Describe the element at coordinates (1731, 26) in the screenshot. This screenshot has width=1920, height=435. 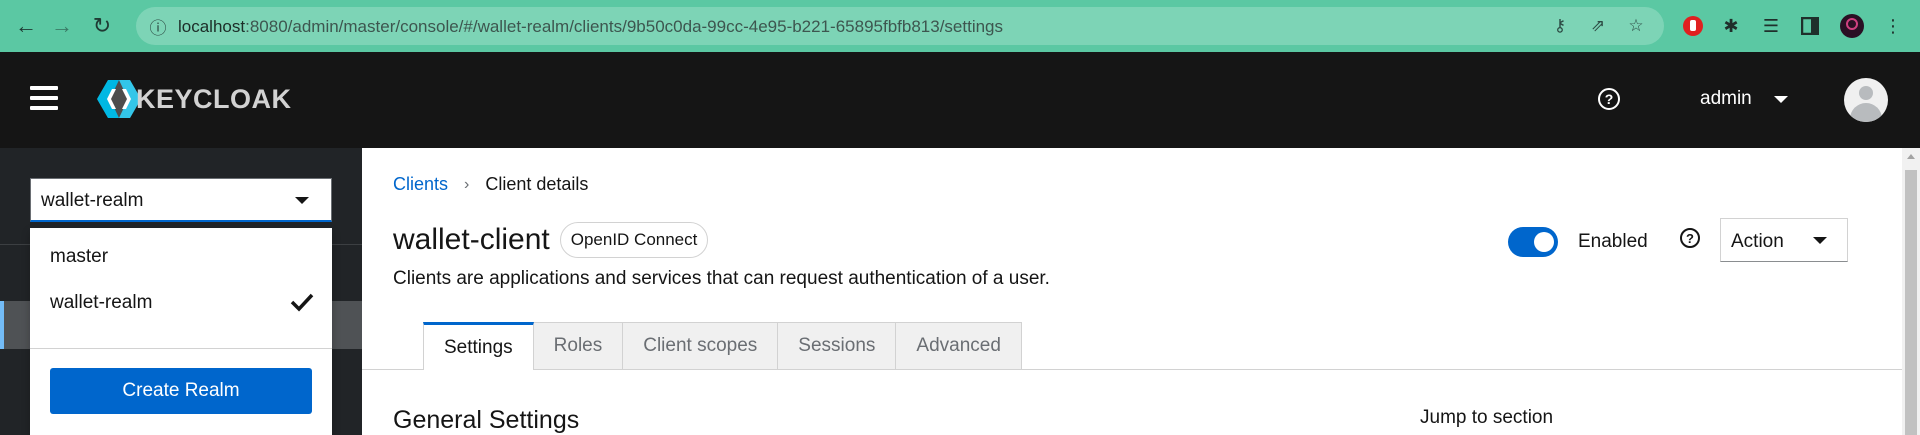
I see `extensions-puzzle-icon: ✱` at that location.